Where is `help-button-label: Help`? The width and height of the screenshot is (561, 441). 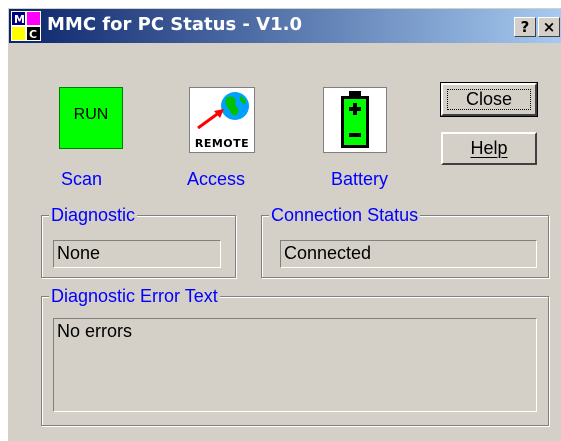 help-button-label: Help is located at coordinates (489, 148).